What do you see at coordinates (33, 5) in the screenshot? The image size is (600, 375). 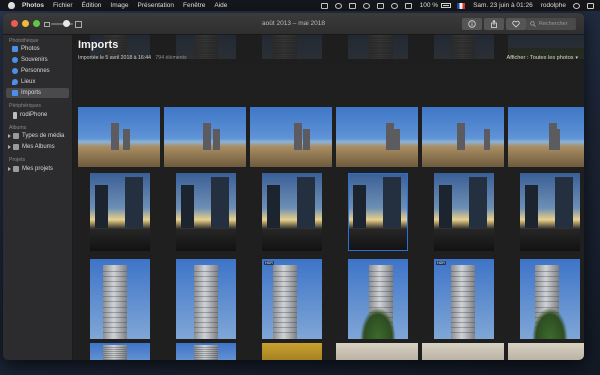 I see `menu-photos: Photos` at bounding box center [33, 5].